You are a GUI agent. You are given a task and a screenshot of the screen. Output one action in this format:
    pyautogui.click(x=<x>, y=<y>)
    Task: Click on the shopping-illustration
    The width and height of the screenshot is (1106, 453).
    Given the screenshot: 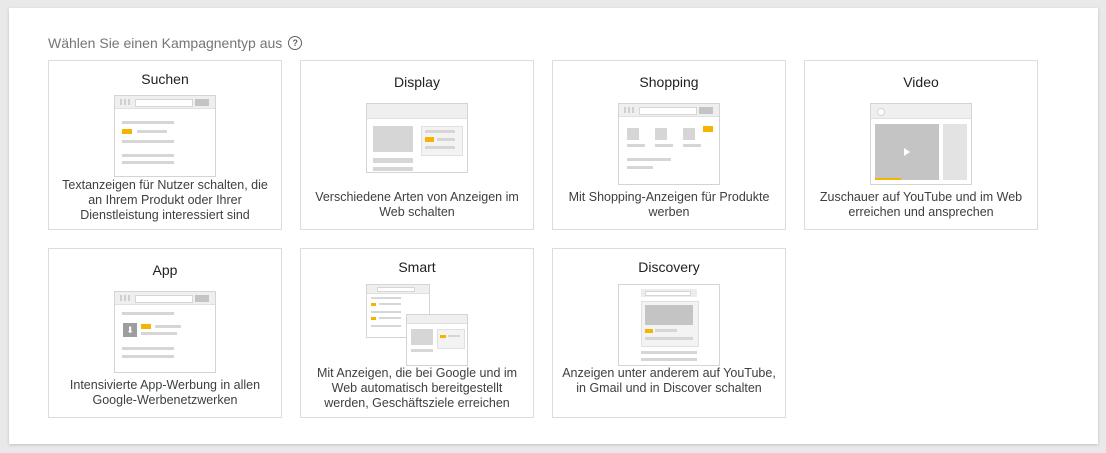 What is the action you would take?
    pyautogui.click(x=669, y=144)
    